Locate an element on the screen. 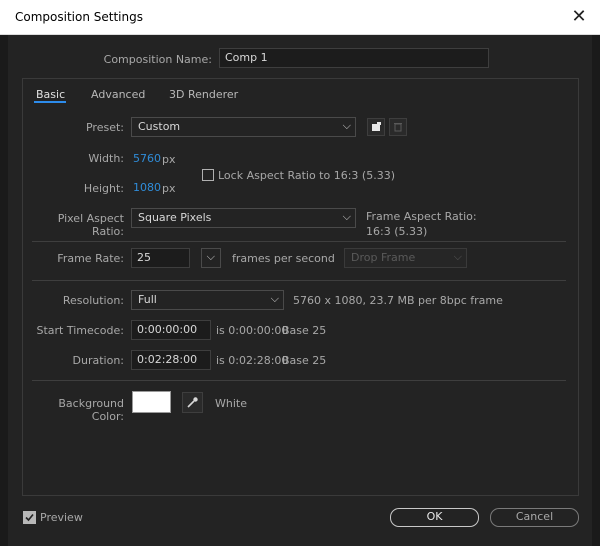 The image size is (600, 546). resolution-value: Full is located at coordinates (147, 299).